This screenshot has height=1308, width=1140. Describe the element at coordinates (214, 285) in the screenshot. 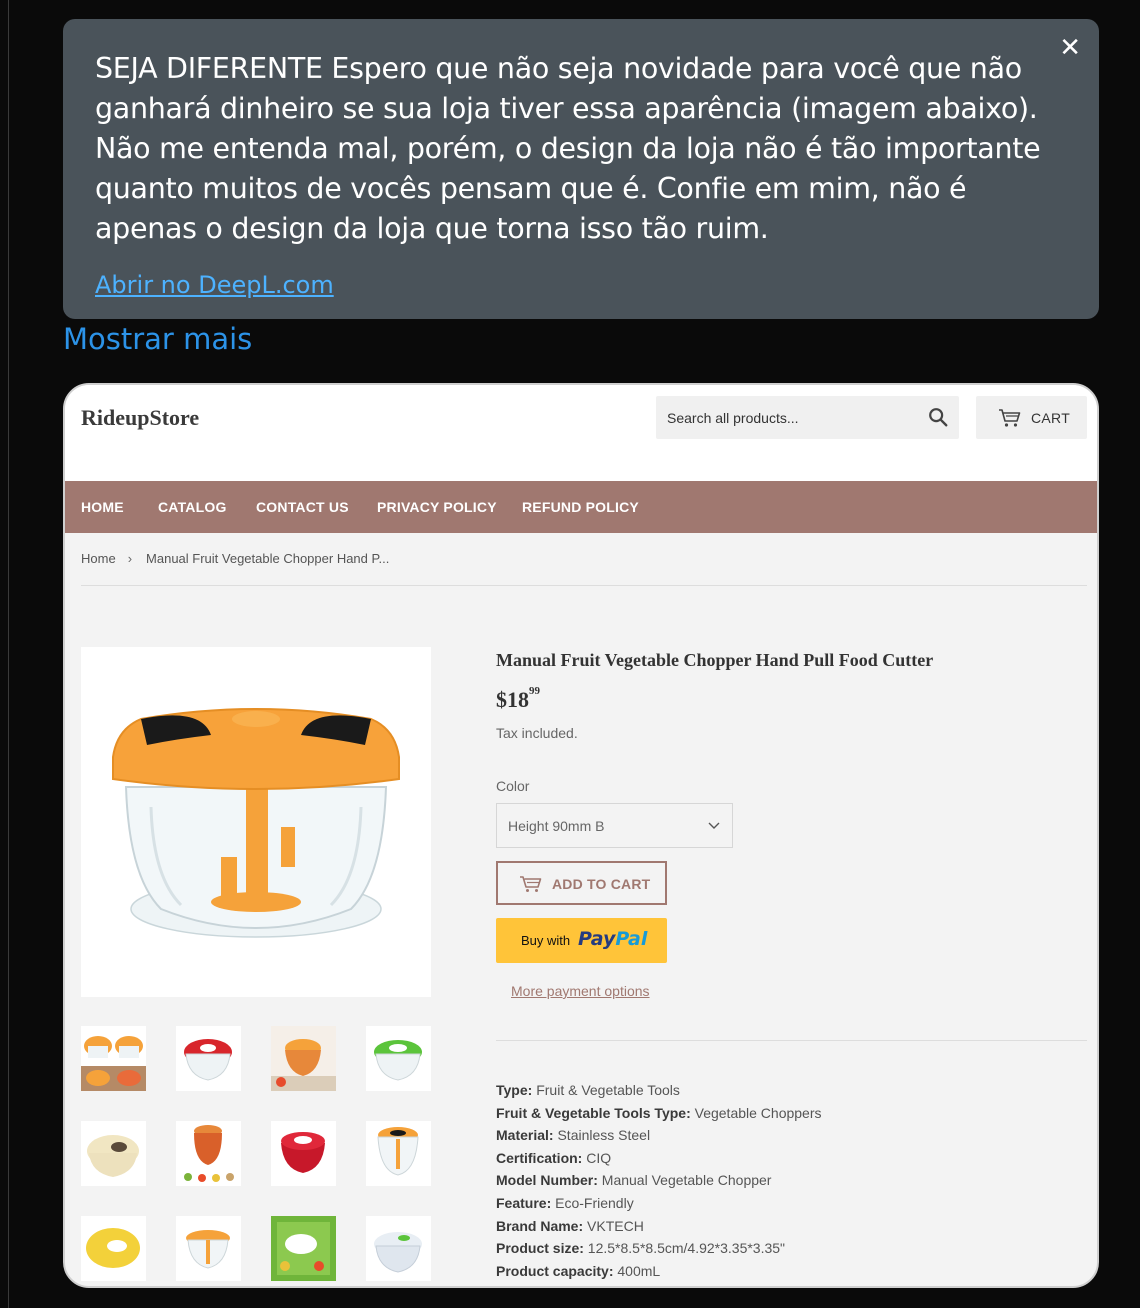

I see `open-deepl-link: Abrir no DeepL.com` at that location.